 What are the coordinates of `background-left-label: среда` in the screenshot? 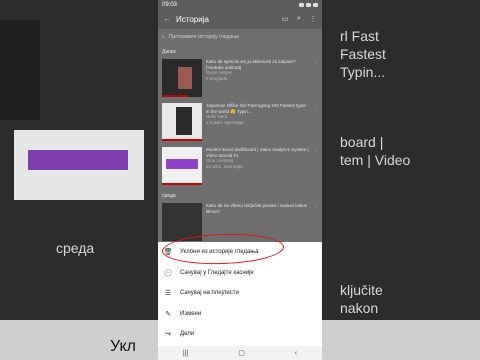 It's located at (75, 248).